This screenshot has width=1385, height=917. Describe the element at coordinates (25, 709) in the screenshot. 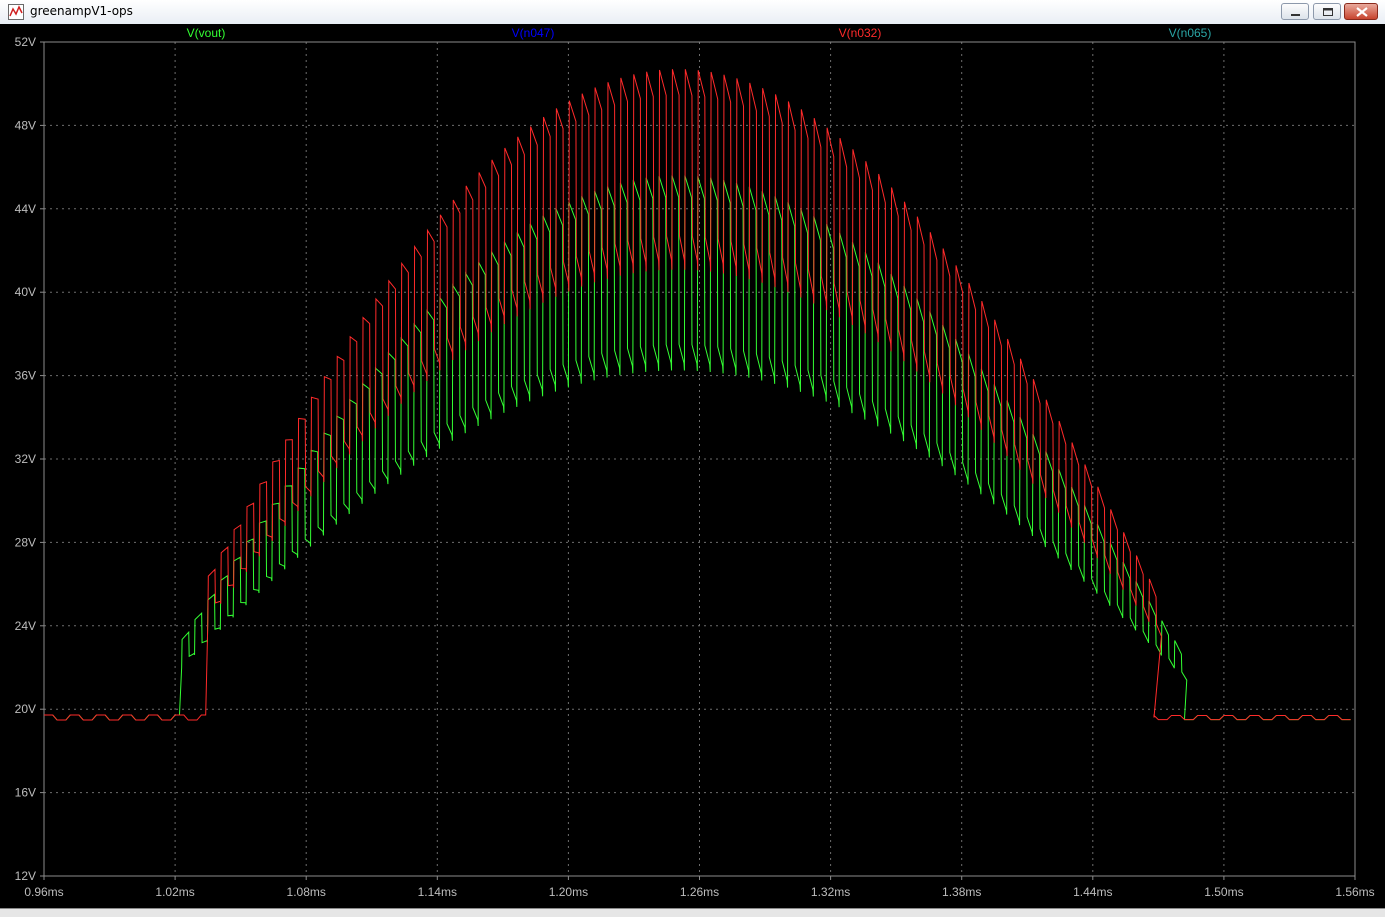

I see `y-tick-label: 20V` at that location.